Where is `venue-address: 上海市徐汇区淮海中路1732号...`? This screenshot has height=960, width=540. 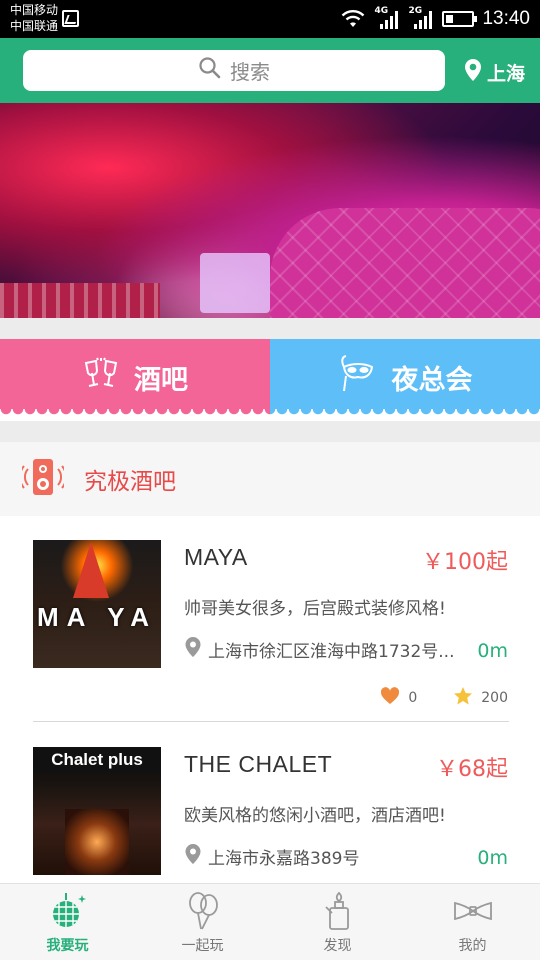
venue-address: 上海市徐汇区淮海中路1732号... is located at coordinates (324, 649).